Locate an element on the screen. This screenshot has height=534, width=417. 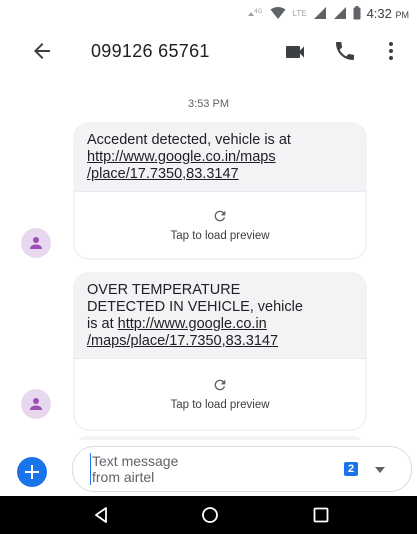
message-1-line1: Accedent detected, vehicle is at is located at coordinates (189, 140).